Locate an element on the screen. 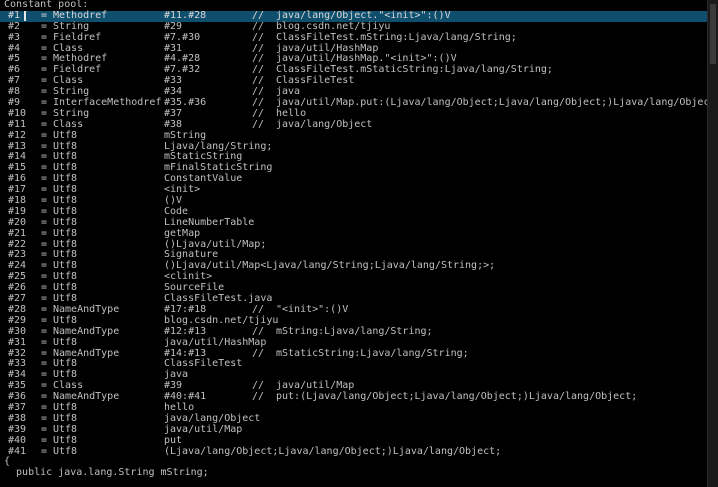 The width and height of the screenshot is (718, 487). row-index: #40 is located at coordinates (17, 440).